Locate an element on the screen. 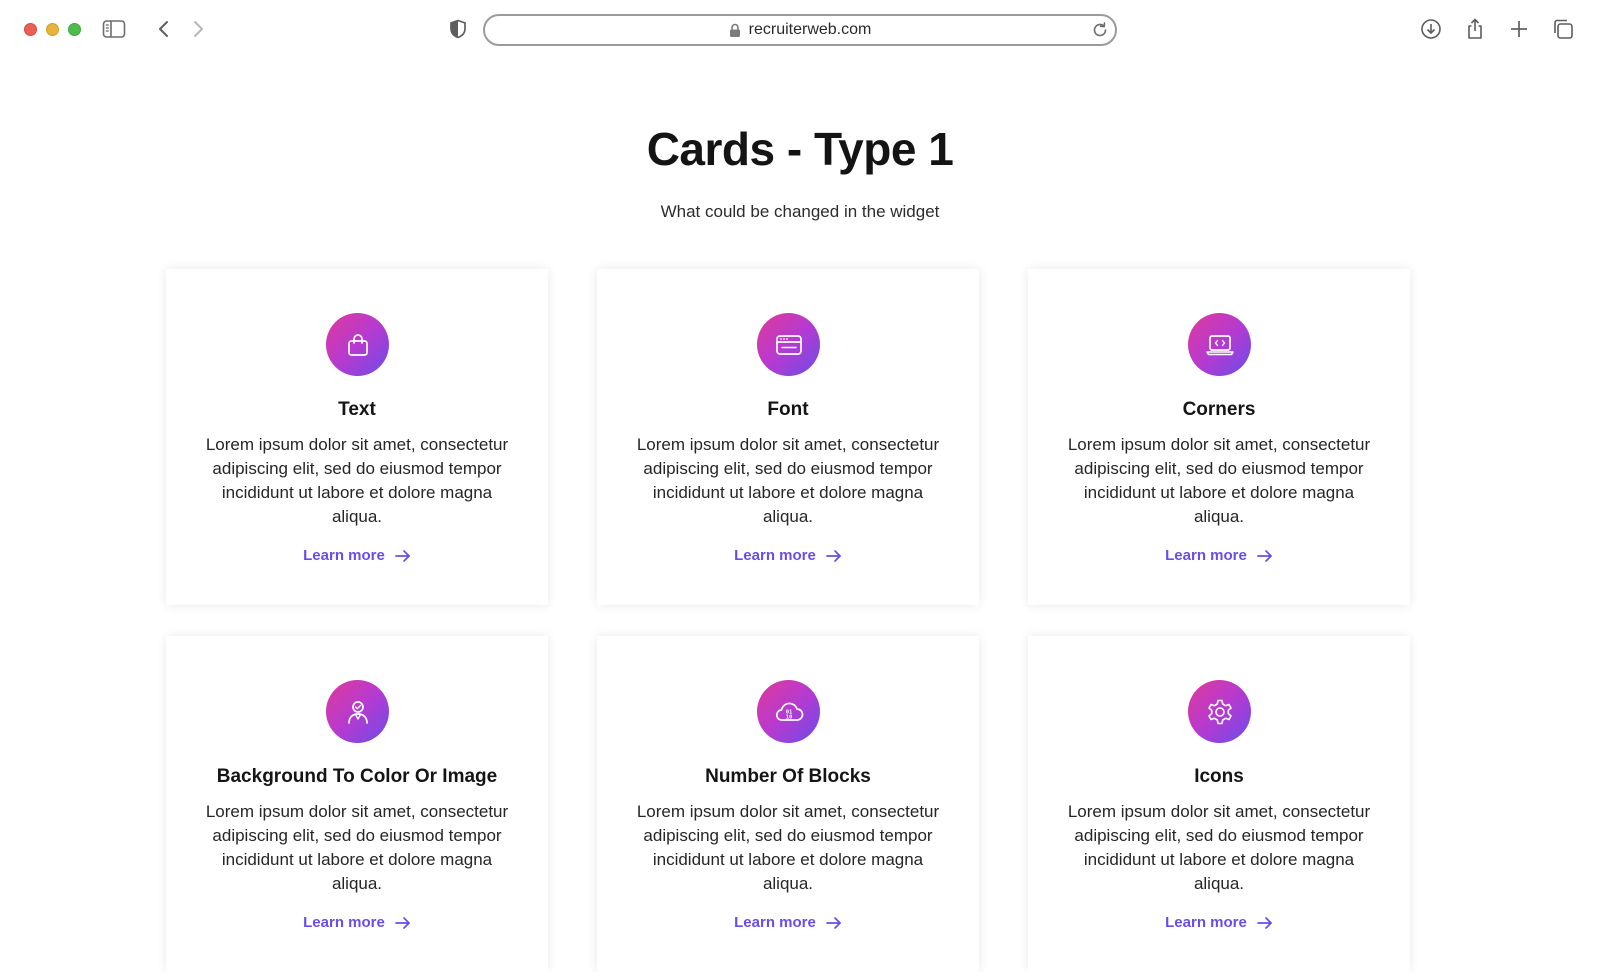  share-icon is located at coordinates (1475, 29).